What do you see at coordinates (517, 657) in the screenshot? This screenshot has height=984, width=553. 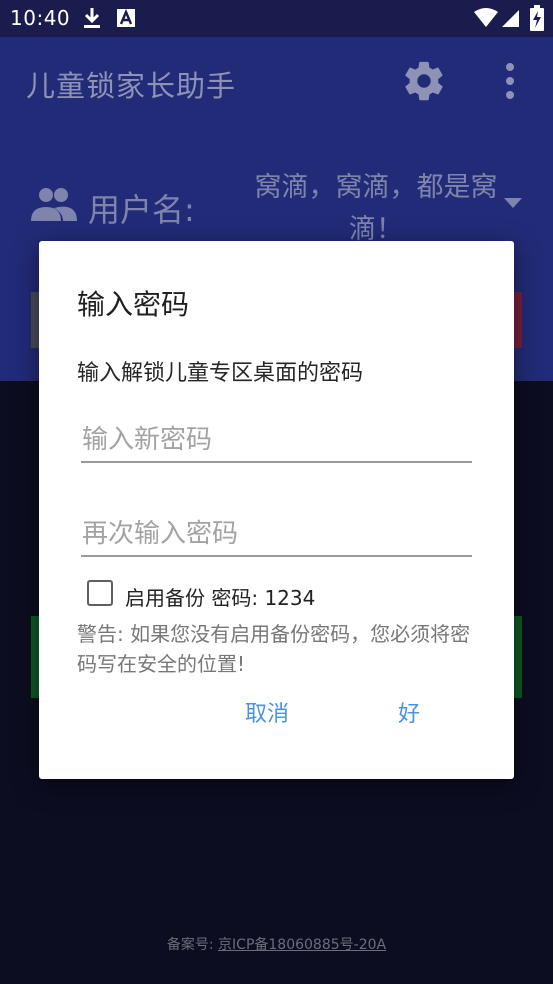 I see `background-green-button-right` at bounding box center [517, 657].